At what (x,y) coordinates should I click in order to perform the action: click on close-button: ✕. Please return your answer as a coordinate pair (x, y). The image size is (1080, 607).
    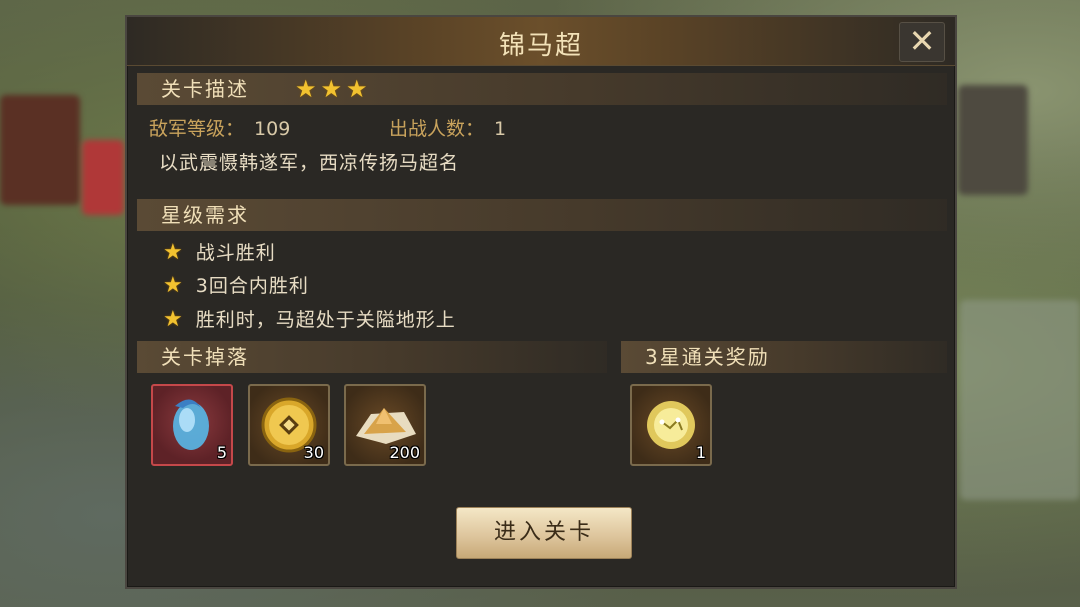
    Looking at the image, I should click on (922, 42).